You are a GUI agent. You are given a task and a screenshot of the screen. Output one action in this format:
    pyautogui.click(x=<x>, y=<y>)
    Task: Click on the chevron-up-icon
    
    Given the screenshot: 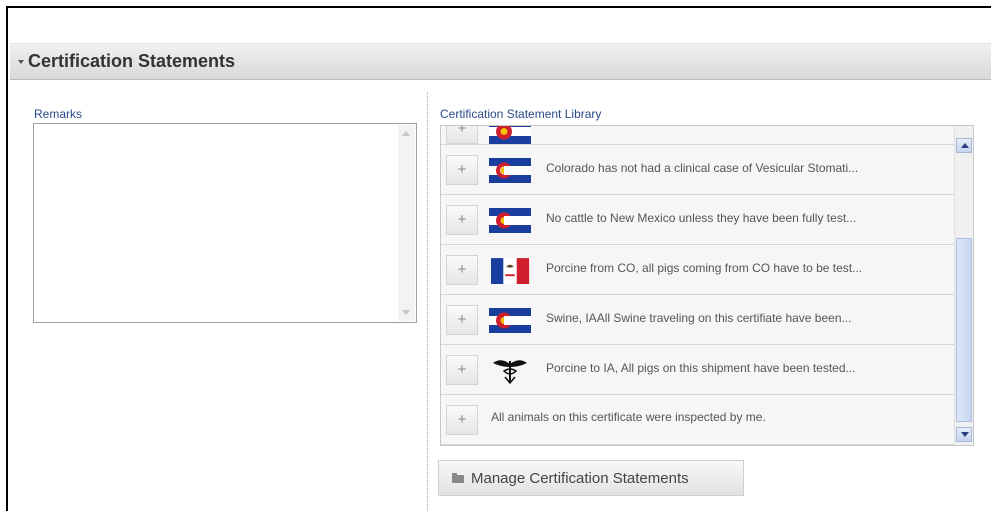 What is the action you would take?
    pyautogui.click(x=965, y=145)
    